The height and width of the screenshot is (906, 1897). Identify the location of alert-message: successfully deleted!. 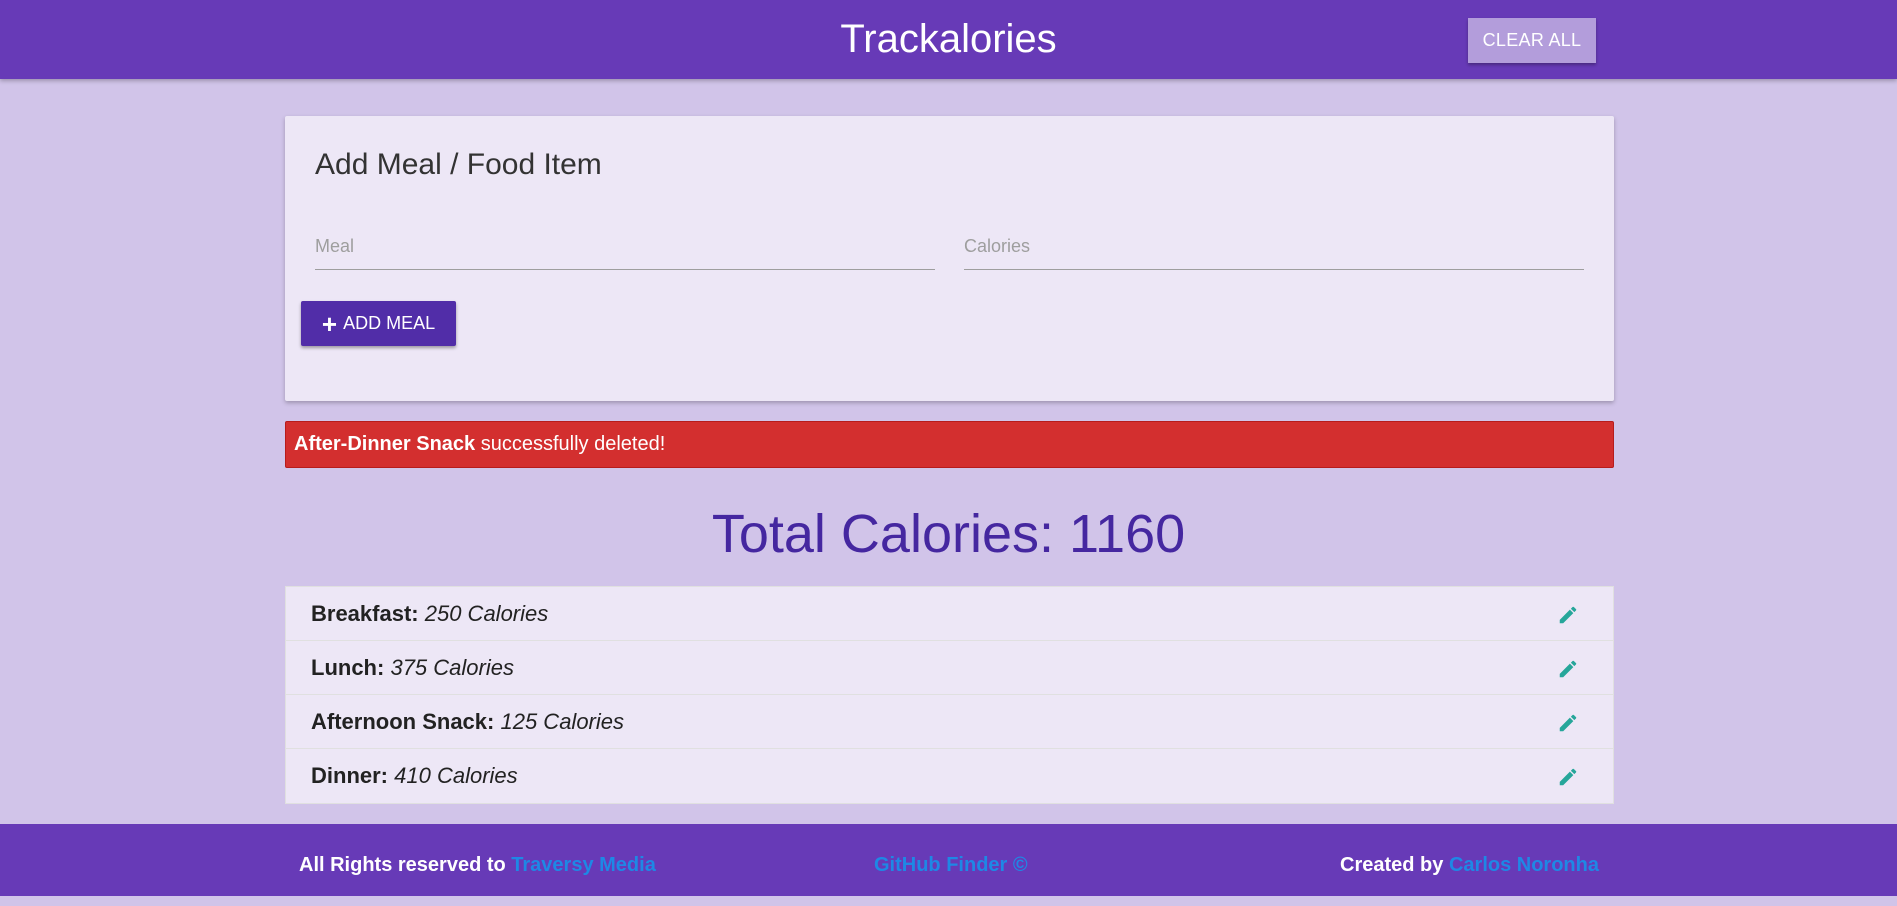
(570, 444).